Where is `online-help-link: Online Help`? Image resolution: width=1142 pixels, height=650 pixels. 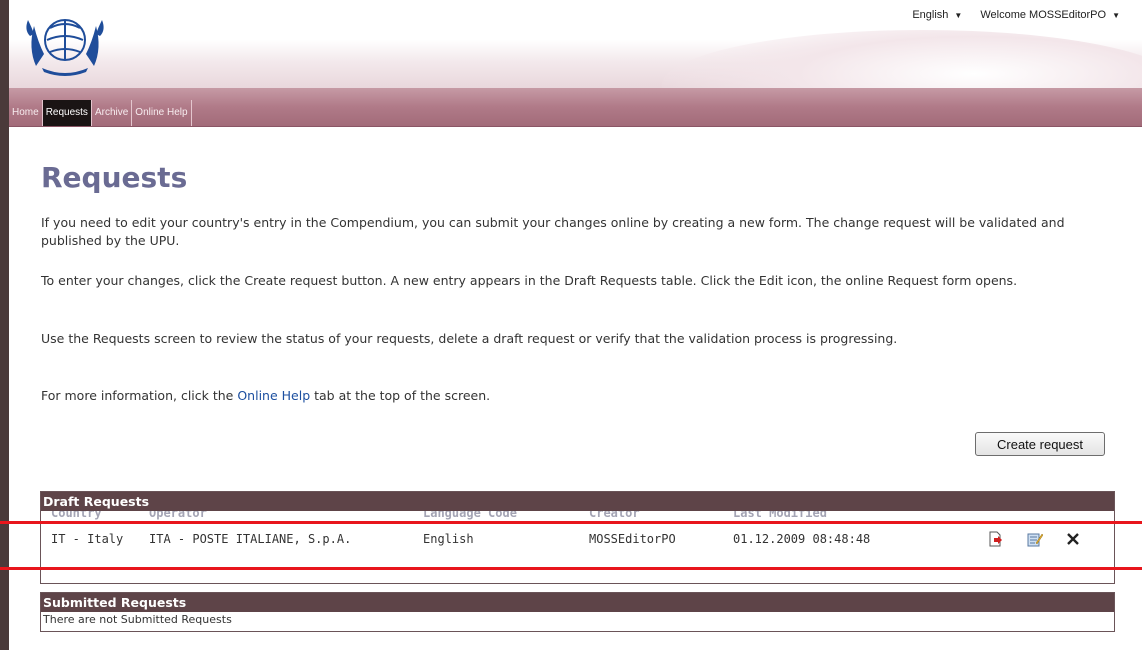 online-help-link: Online Help is located at coordinates (273, 395).